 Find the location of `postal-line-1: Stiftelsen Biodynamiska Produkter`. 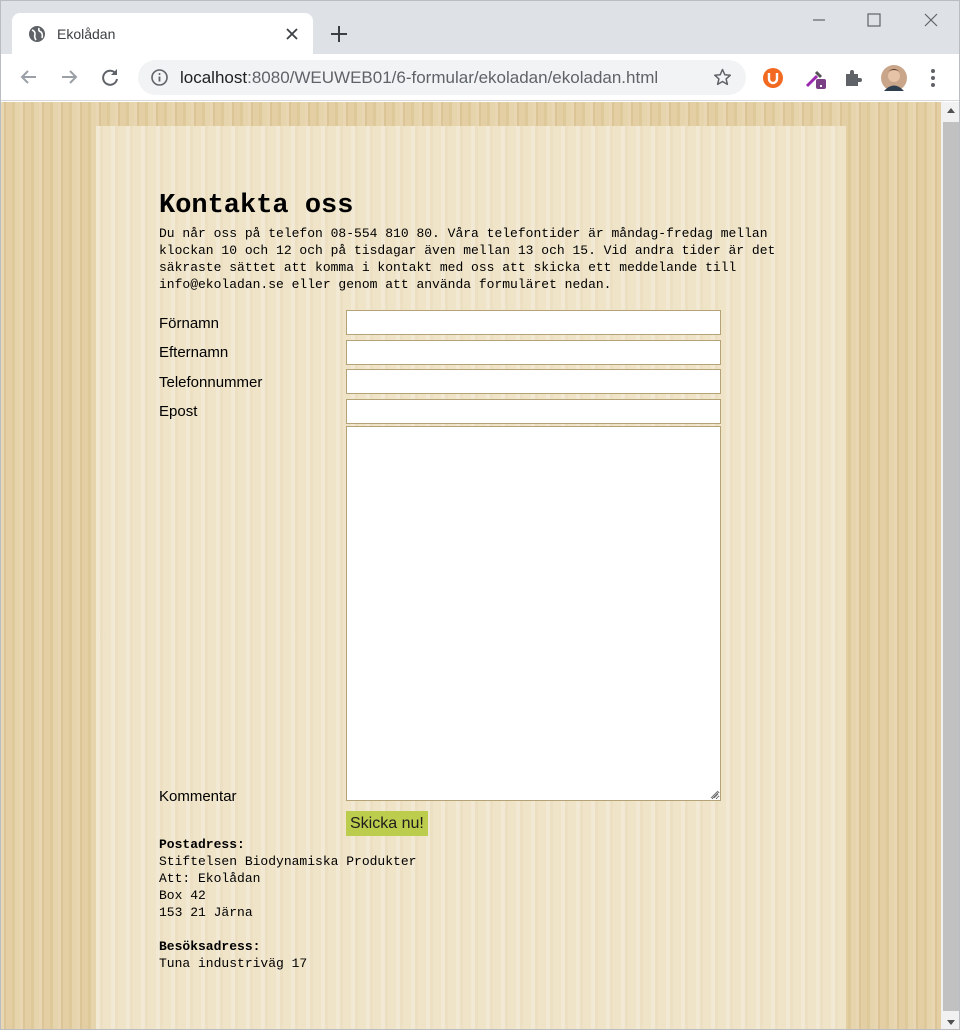

postal-line-1: Stiftelsen Biodynamiska Produkter is located at coordinates (288, 861).